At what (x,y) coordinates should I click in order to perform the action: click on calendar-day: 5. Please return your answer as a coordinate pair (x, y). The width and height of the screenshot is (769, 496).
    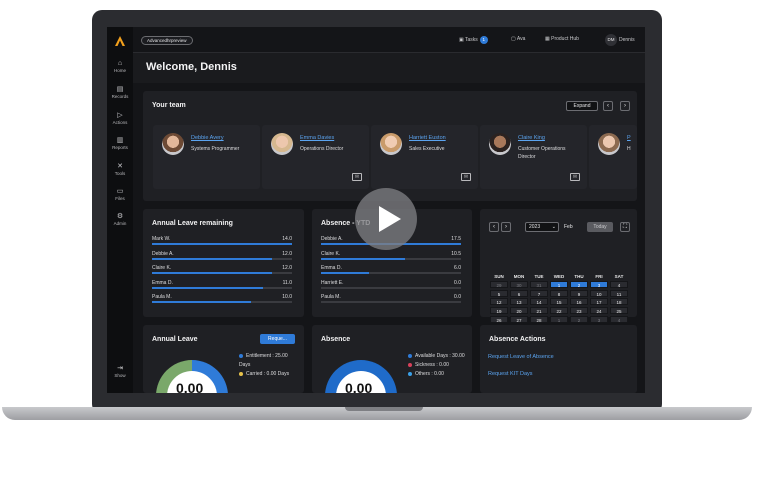
    Looking at the image, I should click on (499, 293).